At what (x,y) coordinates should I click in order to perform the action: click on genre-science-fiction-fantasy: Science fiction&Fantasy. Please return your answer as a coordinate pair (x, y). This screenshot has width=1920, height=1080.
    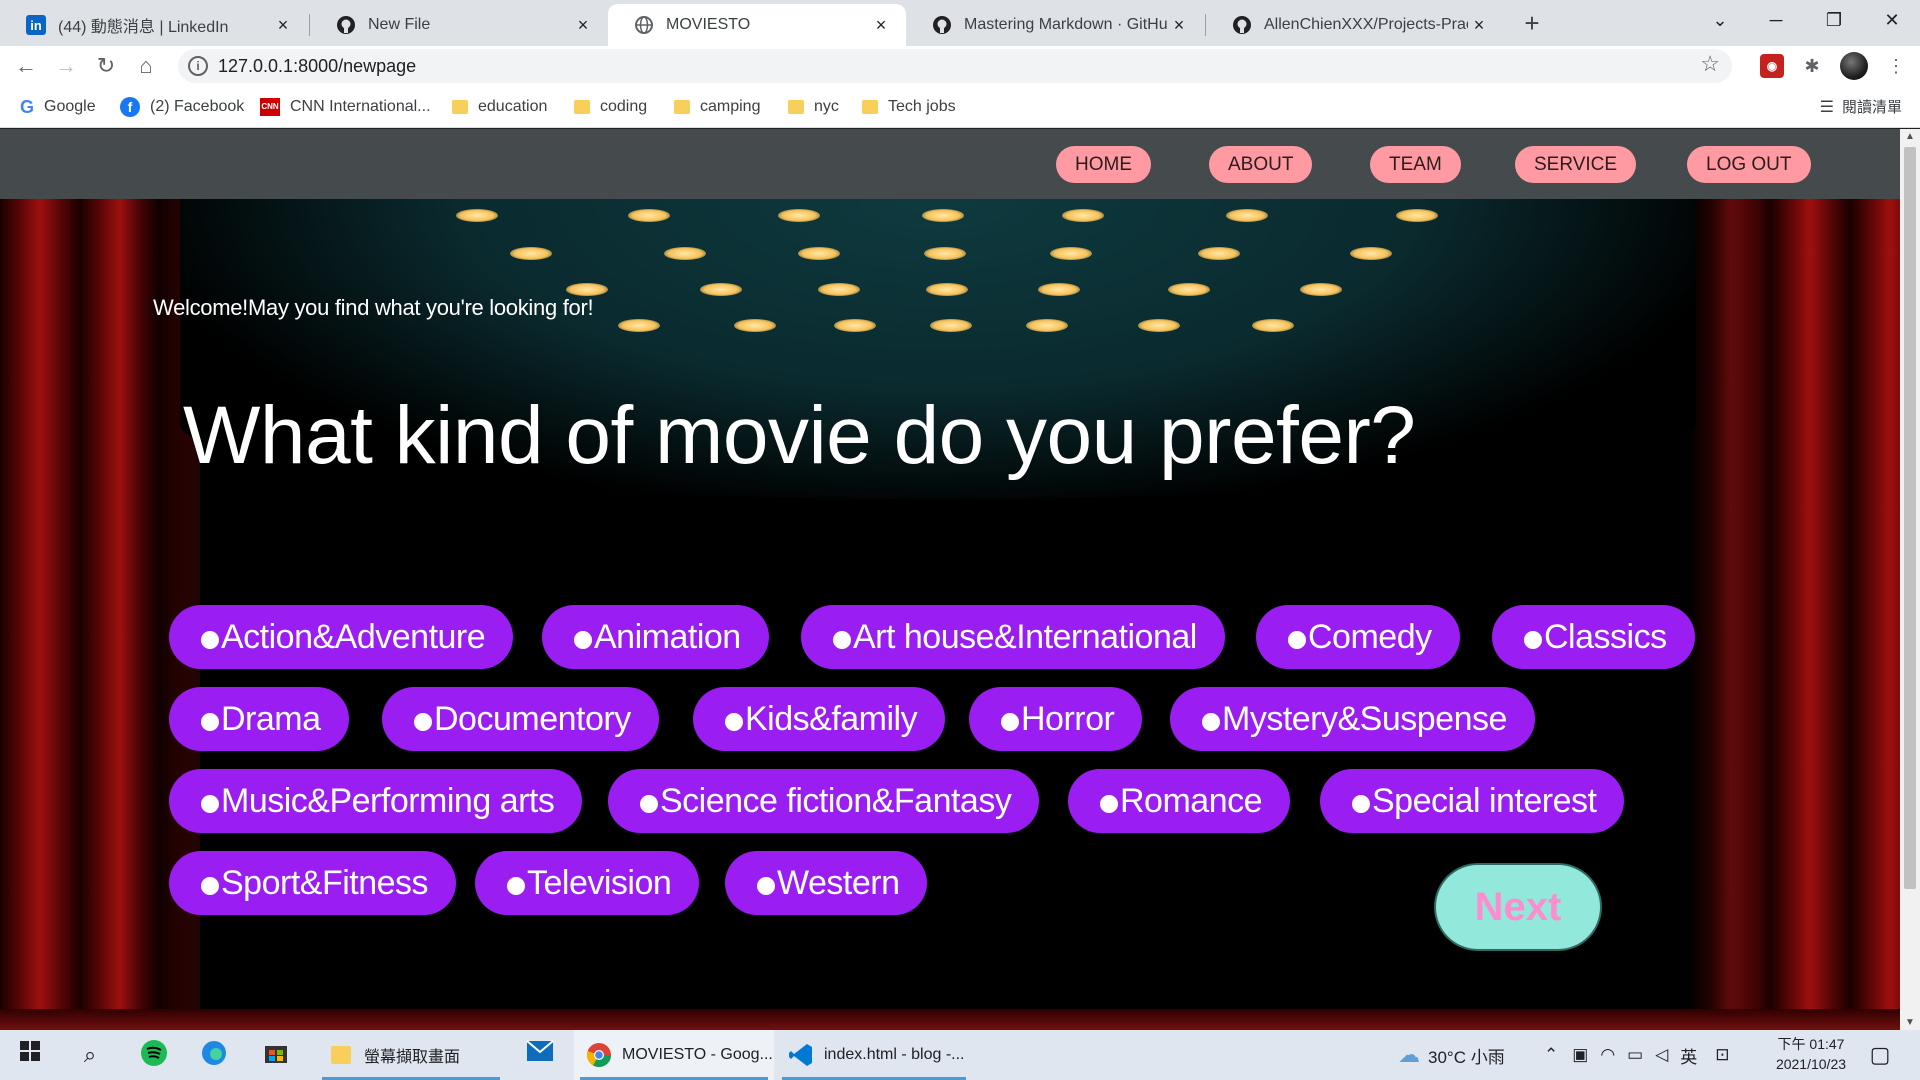
    Looking at the image, I should click on (824, 801).